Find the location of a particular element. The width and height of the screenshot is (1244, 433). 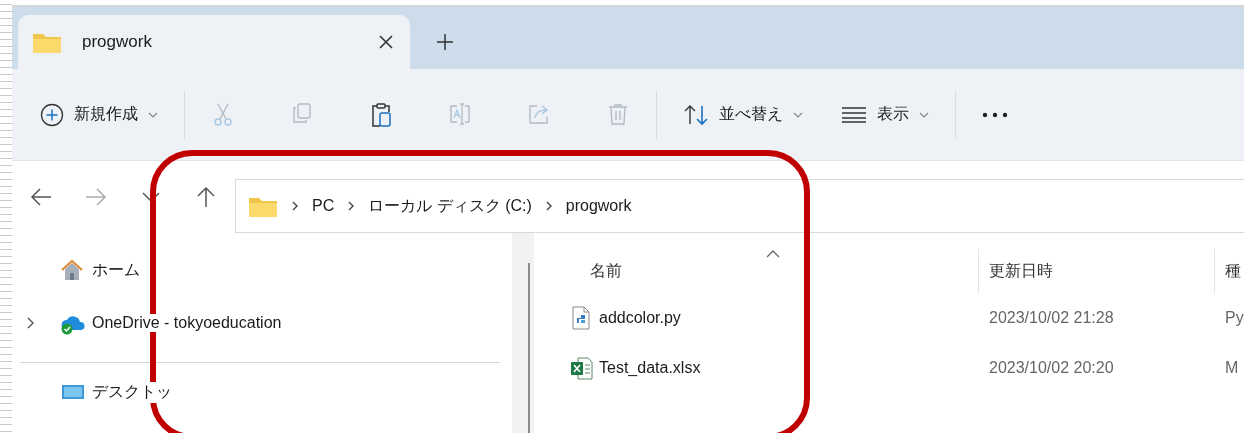

sort-caret-icon is located at coordinates (773, 254).